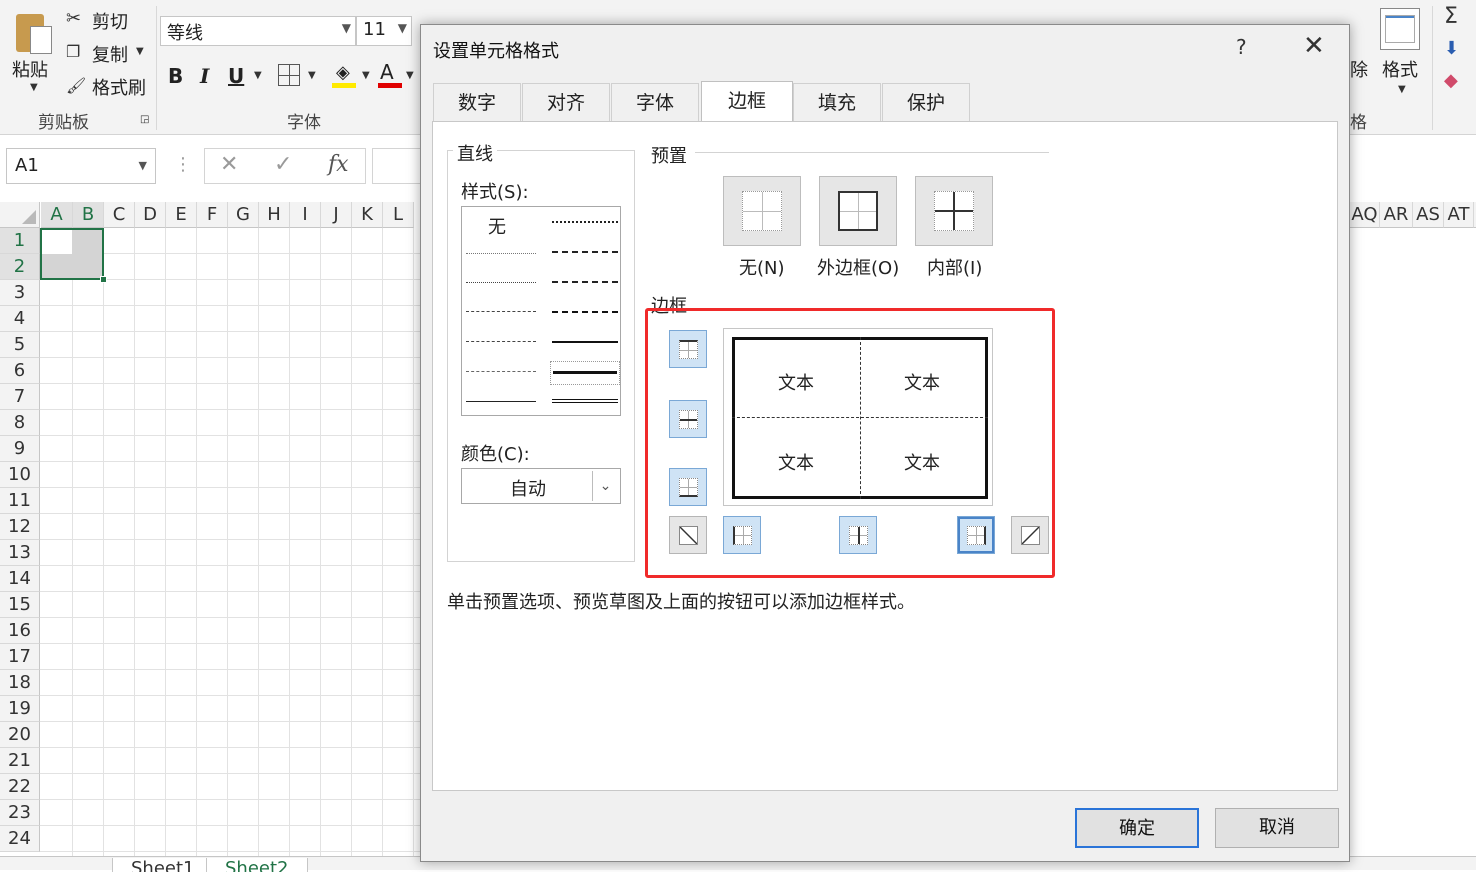 The image size is (1476, 872). I want to click on row-header: 16, so click(20, 631).